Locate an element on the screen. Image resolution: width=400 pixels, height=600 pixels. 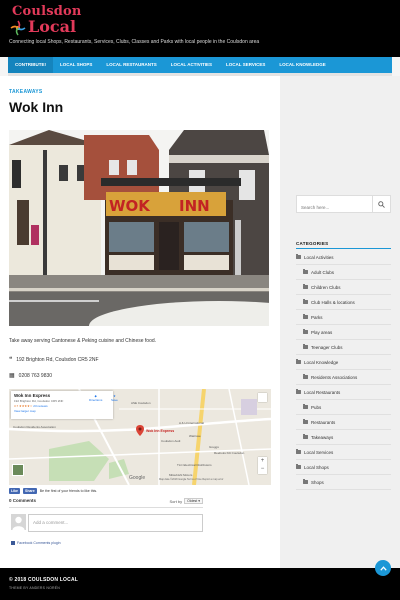
category-label: Club Halls & locations is located at coordinates (333, 302).